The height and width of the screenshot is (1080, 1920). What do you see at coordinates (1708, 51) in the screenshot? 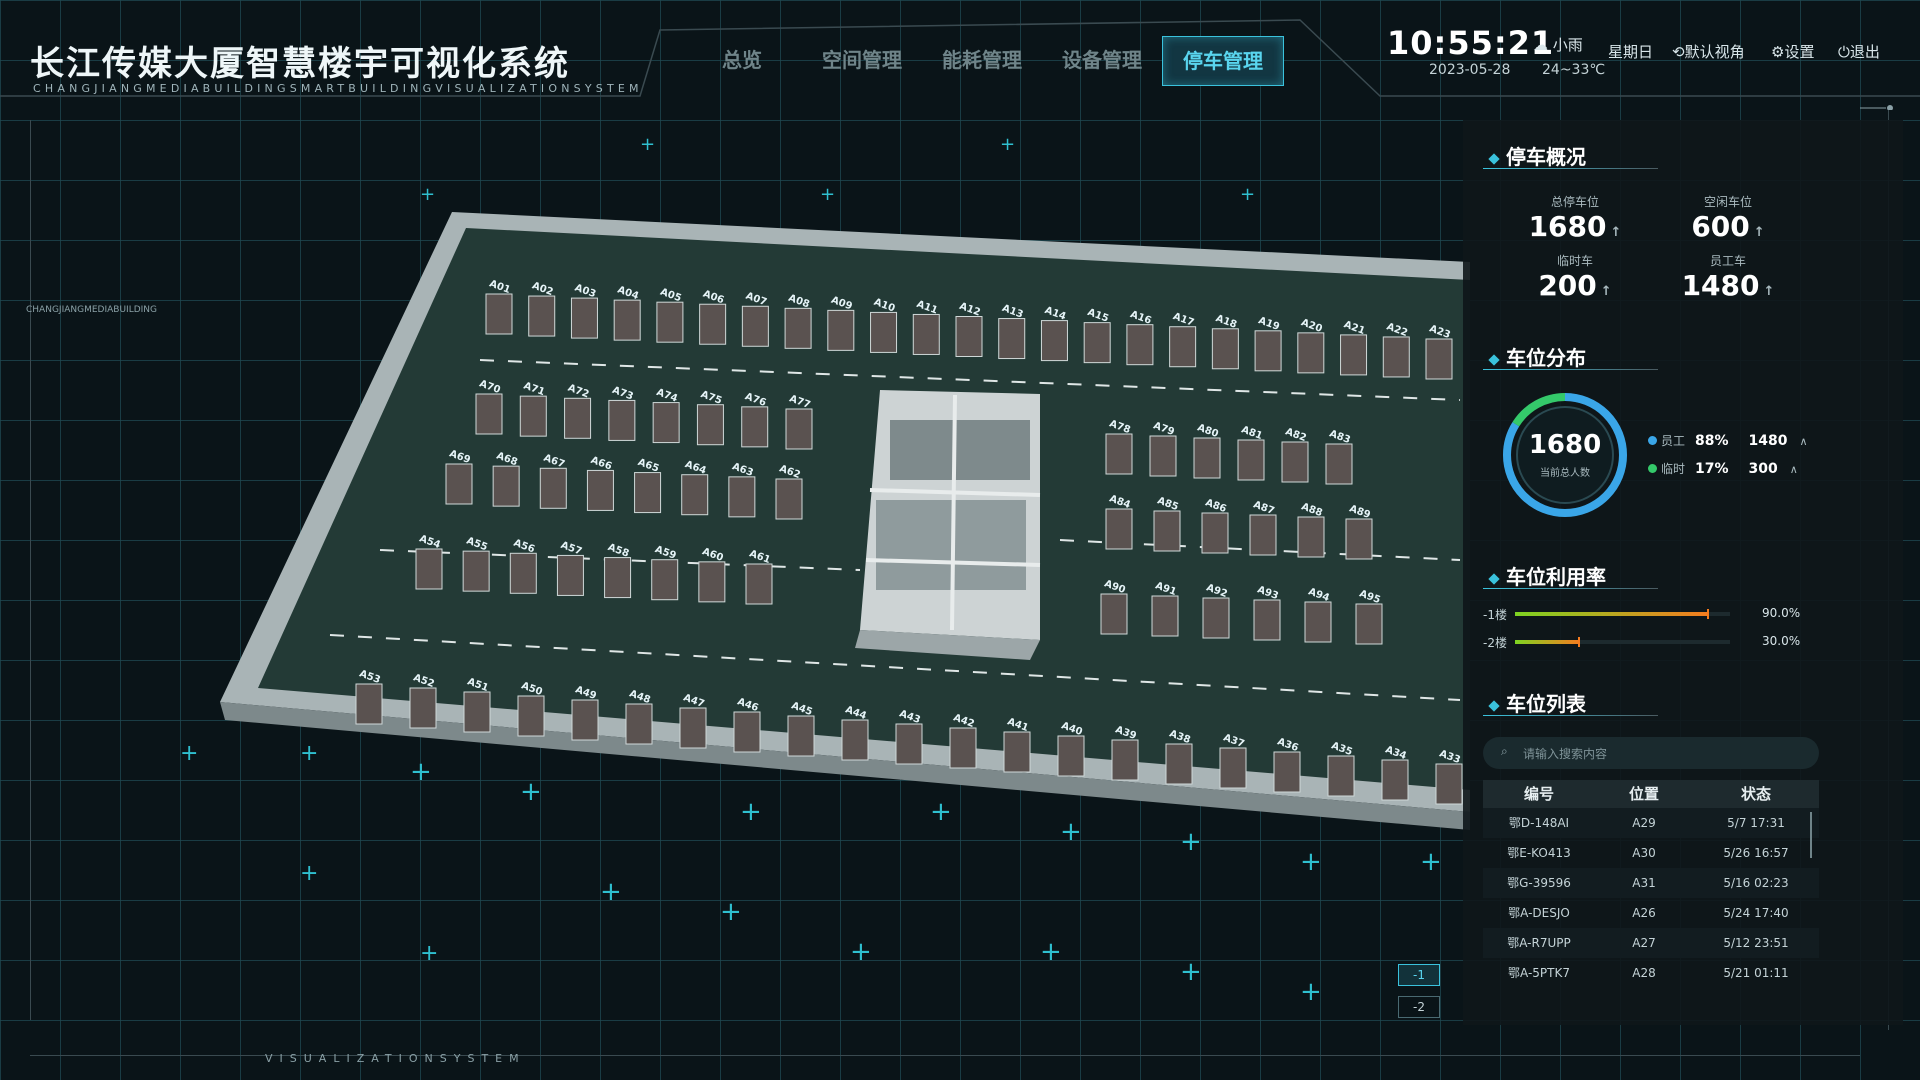
I see `default-view-button: ⟲默认视角` at bounding box center [1708, 51].